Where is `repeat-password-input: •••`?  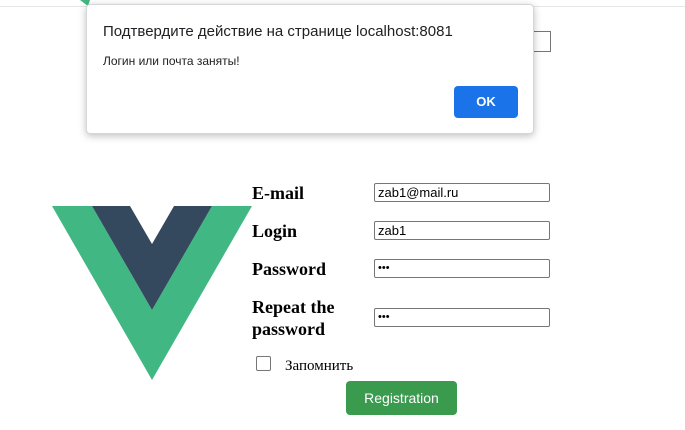
repeat-password-input: ••• is located at coordinates (462, 317).